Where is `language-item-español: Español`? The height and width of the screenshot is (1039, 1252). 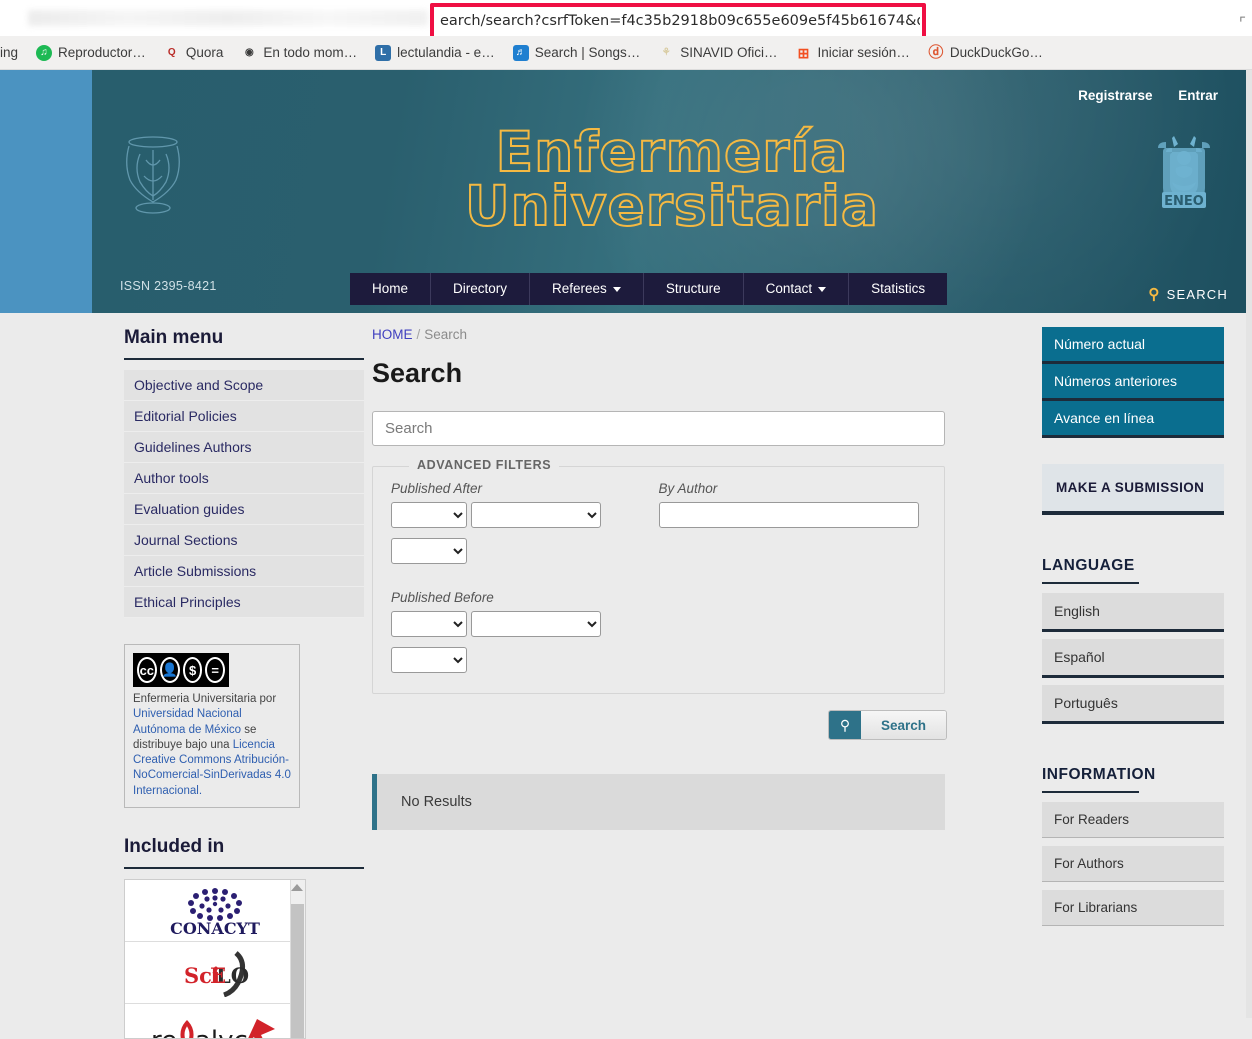 language-item-español: Español is located at coordinates (1133, 658).